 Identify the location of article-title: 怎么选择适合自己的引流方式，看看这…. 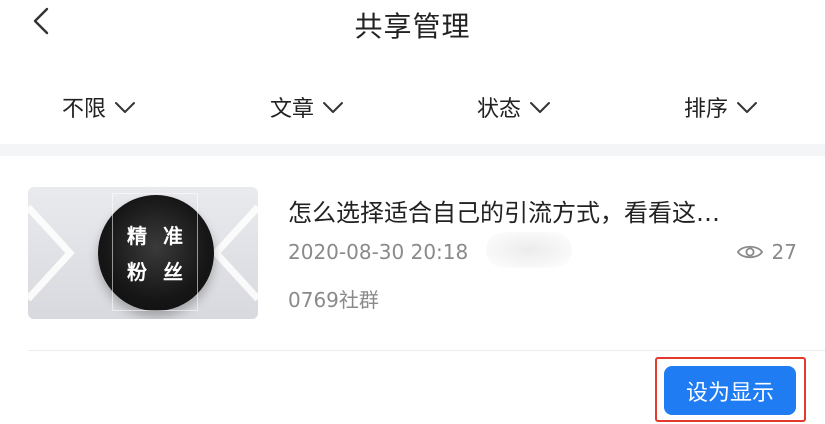
(543, 210).